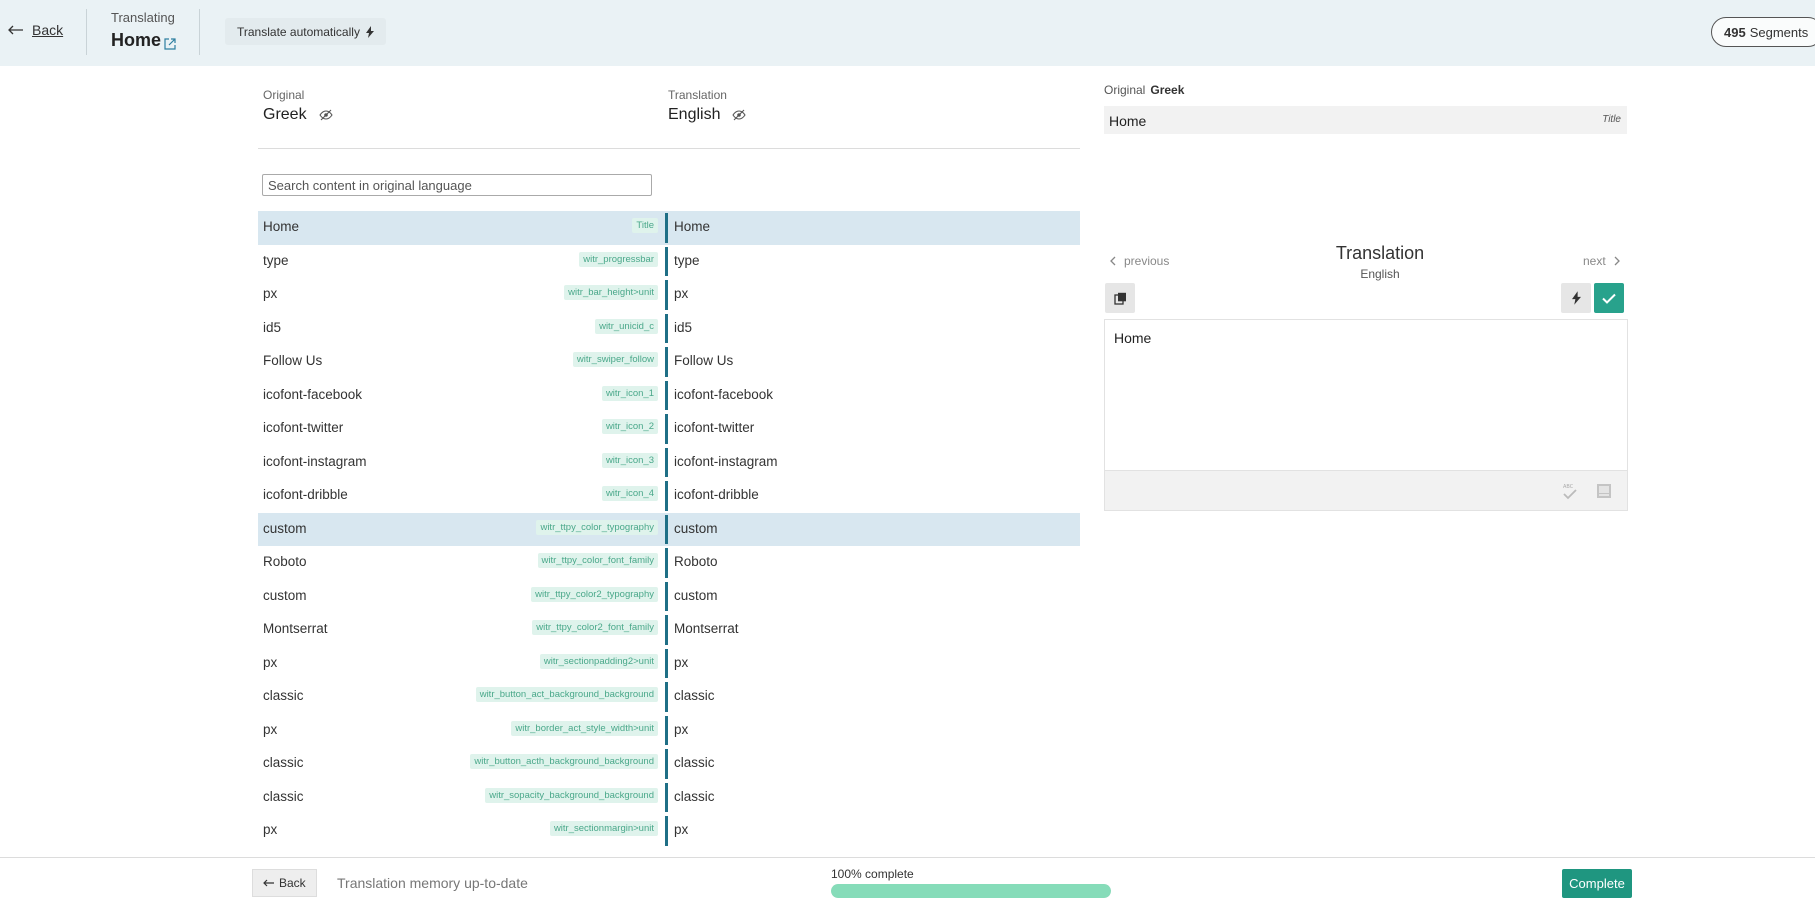 The image size is (1815, 904). What do you see at coordinates (874, 530) in the screenshot?
I see `segment-translation: custom` at bounding box center [874, 530].